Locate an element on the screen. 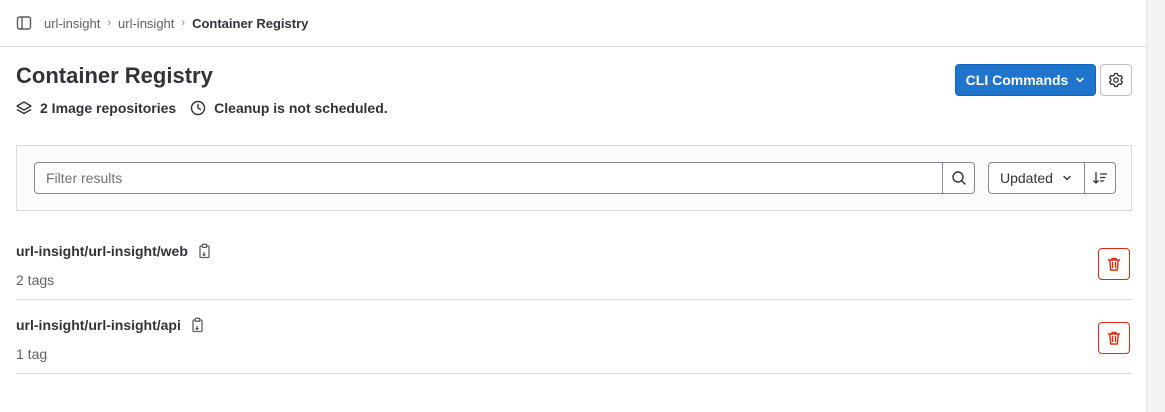 This screenshot has width=1165, height=412. repo-name-line: url-insight/url-insight/web is located at coordinates (114, 251).